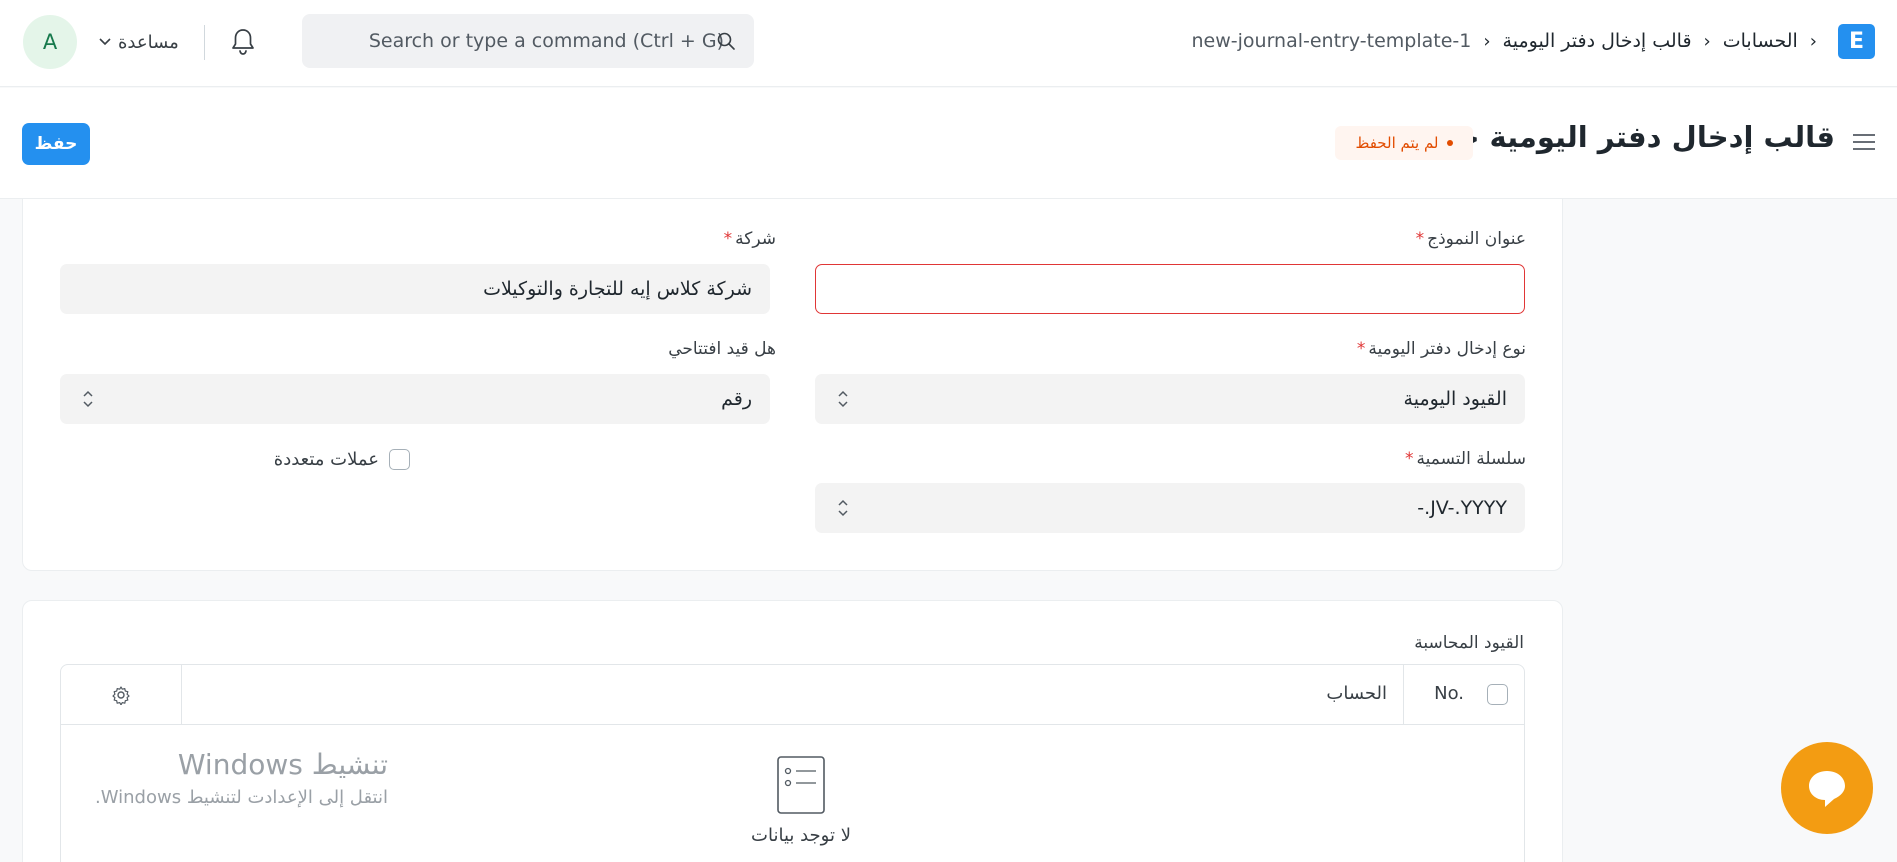  I want to click on entry-type-select: القيود اليومية, so click(1170, 399).